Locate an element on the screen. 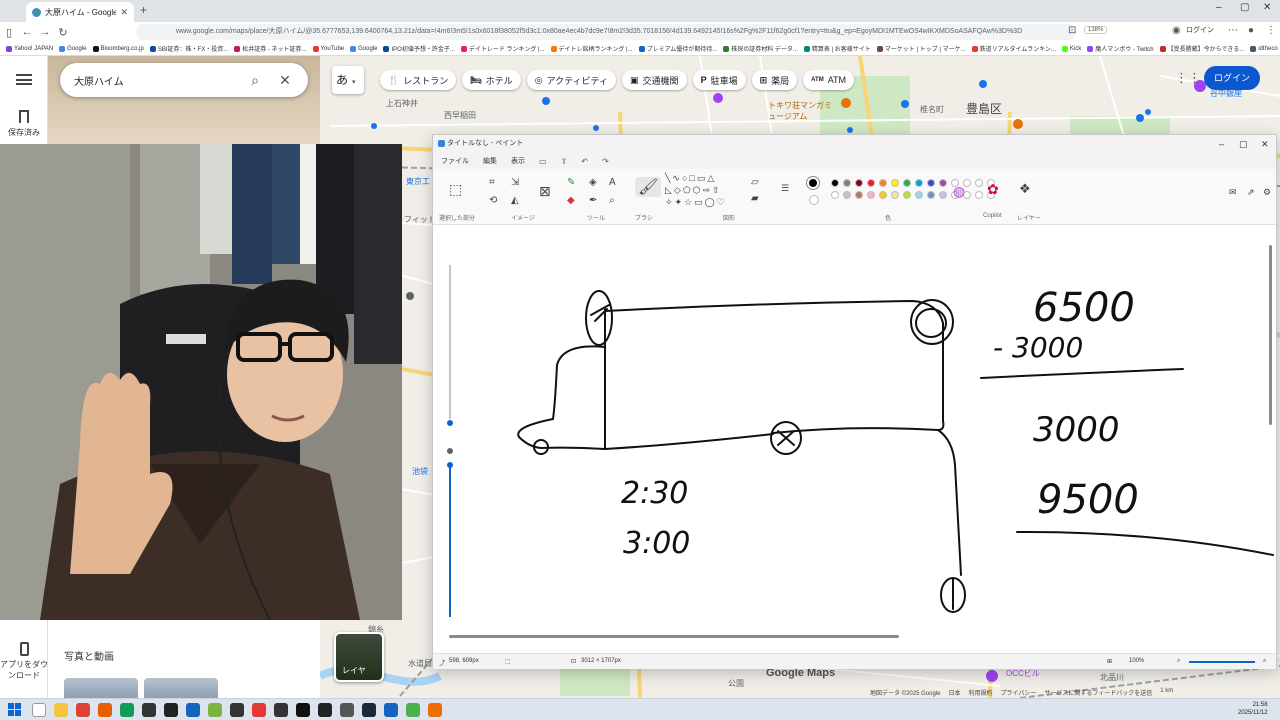 This screenshot has width=1280, height=720. share-icon: ⇪ is located at coordinates (564, 161).